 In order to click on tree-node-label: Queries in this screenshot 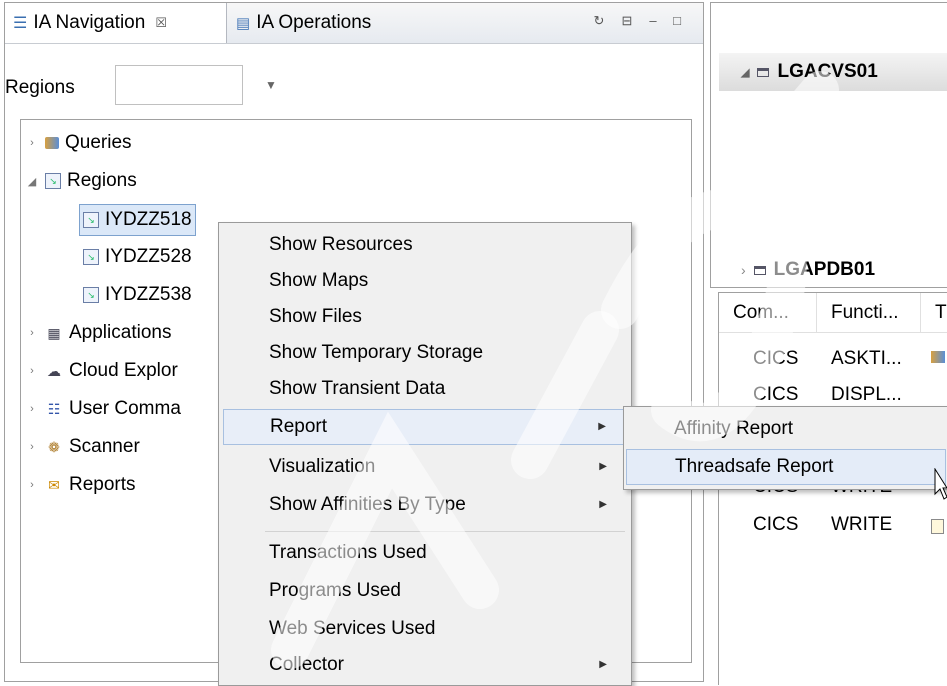, I will do `click(98, 142)`.